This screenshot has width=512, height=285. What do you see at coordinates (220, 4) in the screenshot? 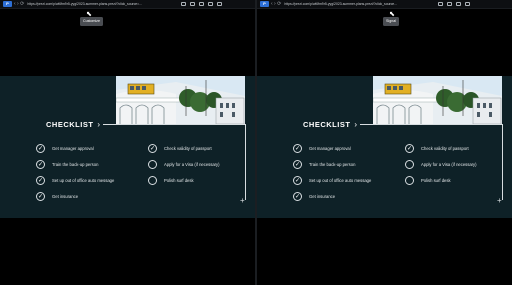
I see `menu-icon` at bounding box center [220, 4].